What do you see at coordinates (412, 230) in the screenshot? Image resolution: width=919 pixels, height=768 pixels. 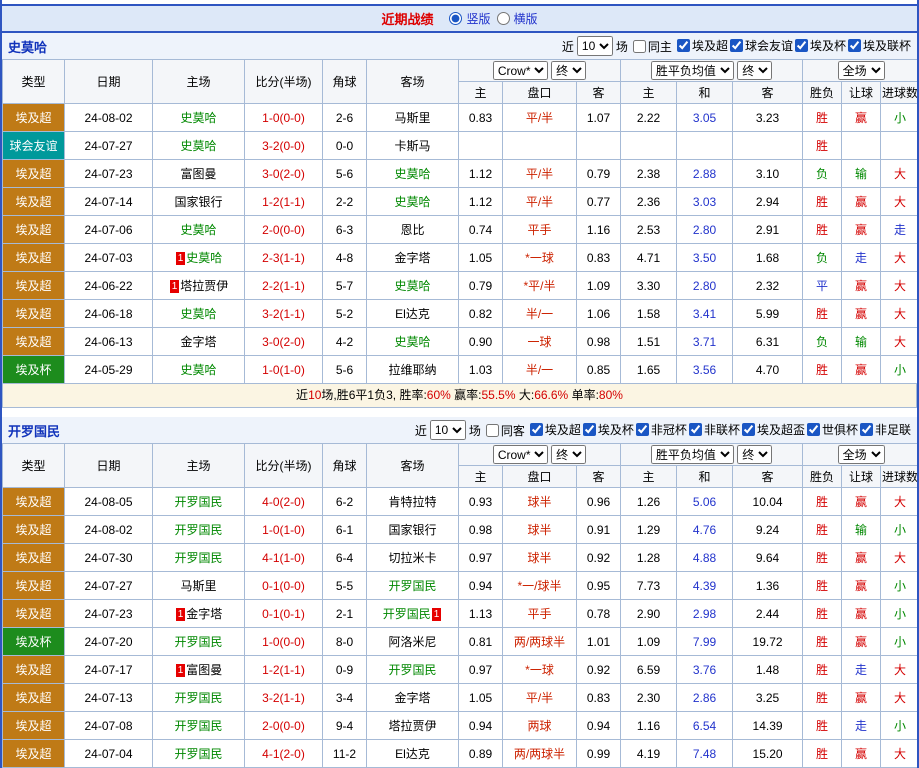 I see `away-team-link: 恩比` at bounding box center [412, 230].